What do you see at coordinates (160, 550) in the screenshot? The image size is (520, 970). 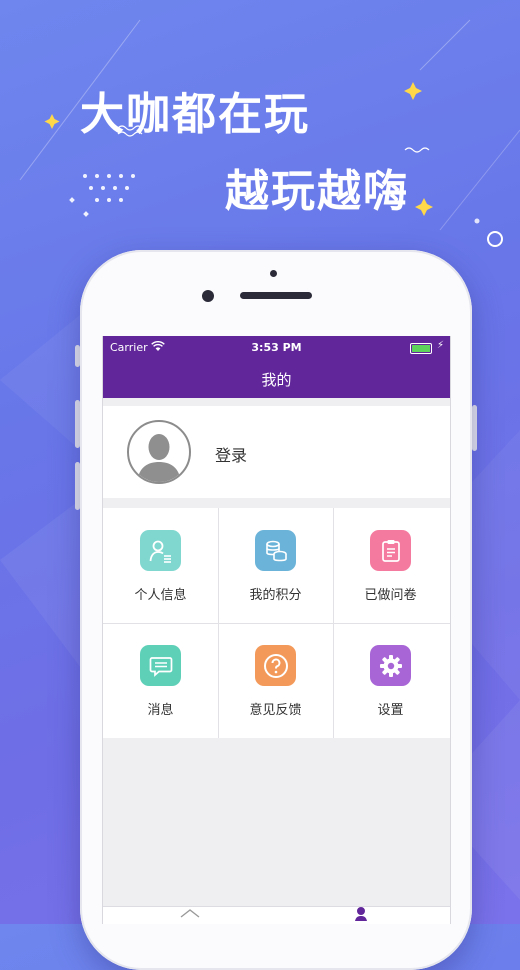 I see `person-card-icon` at bounding box center [160, 550].